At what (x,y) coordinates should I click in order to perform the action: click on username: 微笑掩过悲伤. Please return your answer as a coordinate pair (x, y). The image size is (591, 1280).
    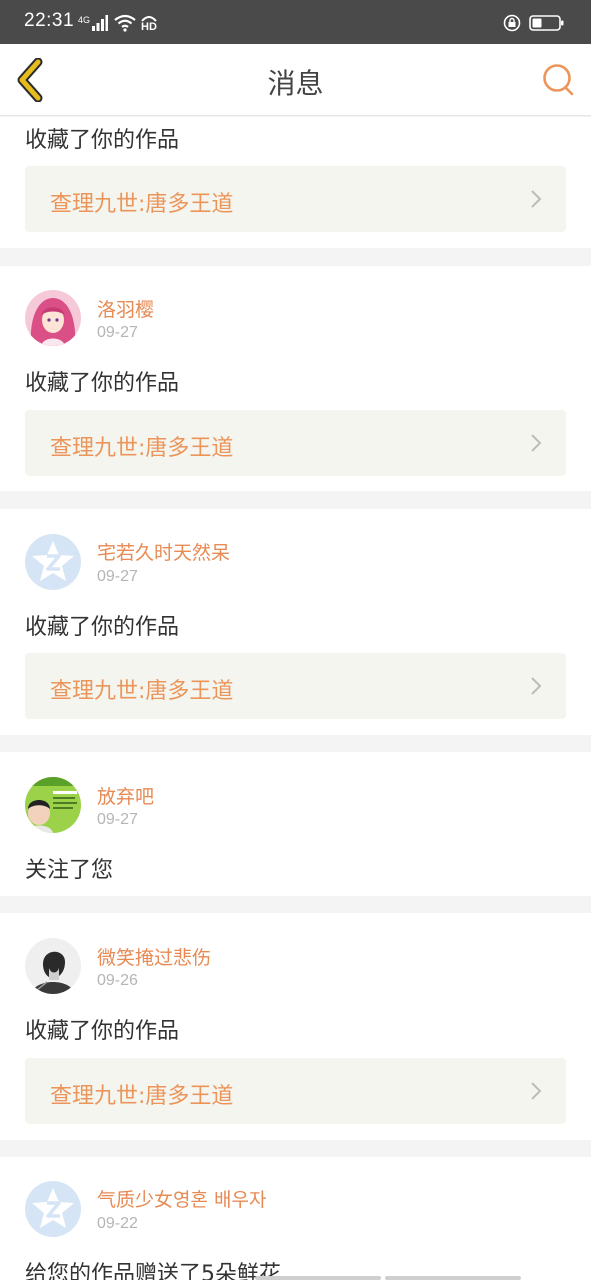
    Looking at the image, I should click on (154, 956).